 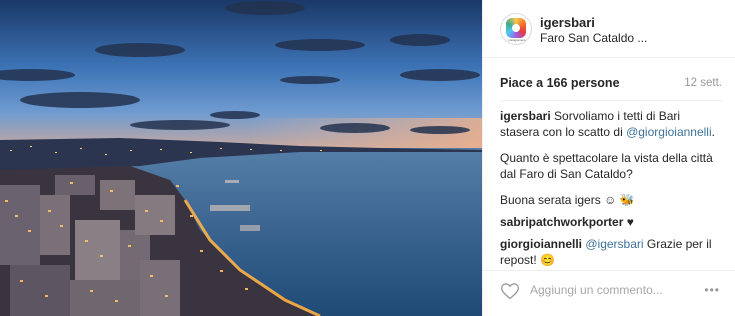 I want to click on instagramers-logo-icon, so click(x=516, y=28).